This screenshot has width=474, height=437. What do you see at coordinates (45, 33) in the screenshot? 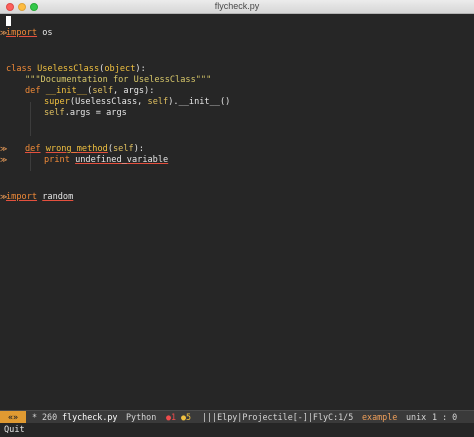
I see `code-text: os` at bounding box center [45, 33].